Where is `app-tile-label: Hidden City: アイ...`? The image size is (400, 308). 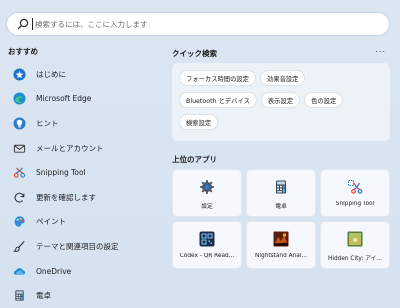 app-tile-label: Hidden City: アイ... is located at coordinates (355, 259).